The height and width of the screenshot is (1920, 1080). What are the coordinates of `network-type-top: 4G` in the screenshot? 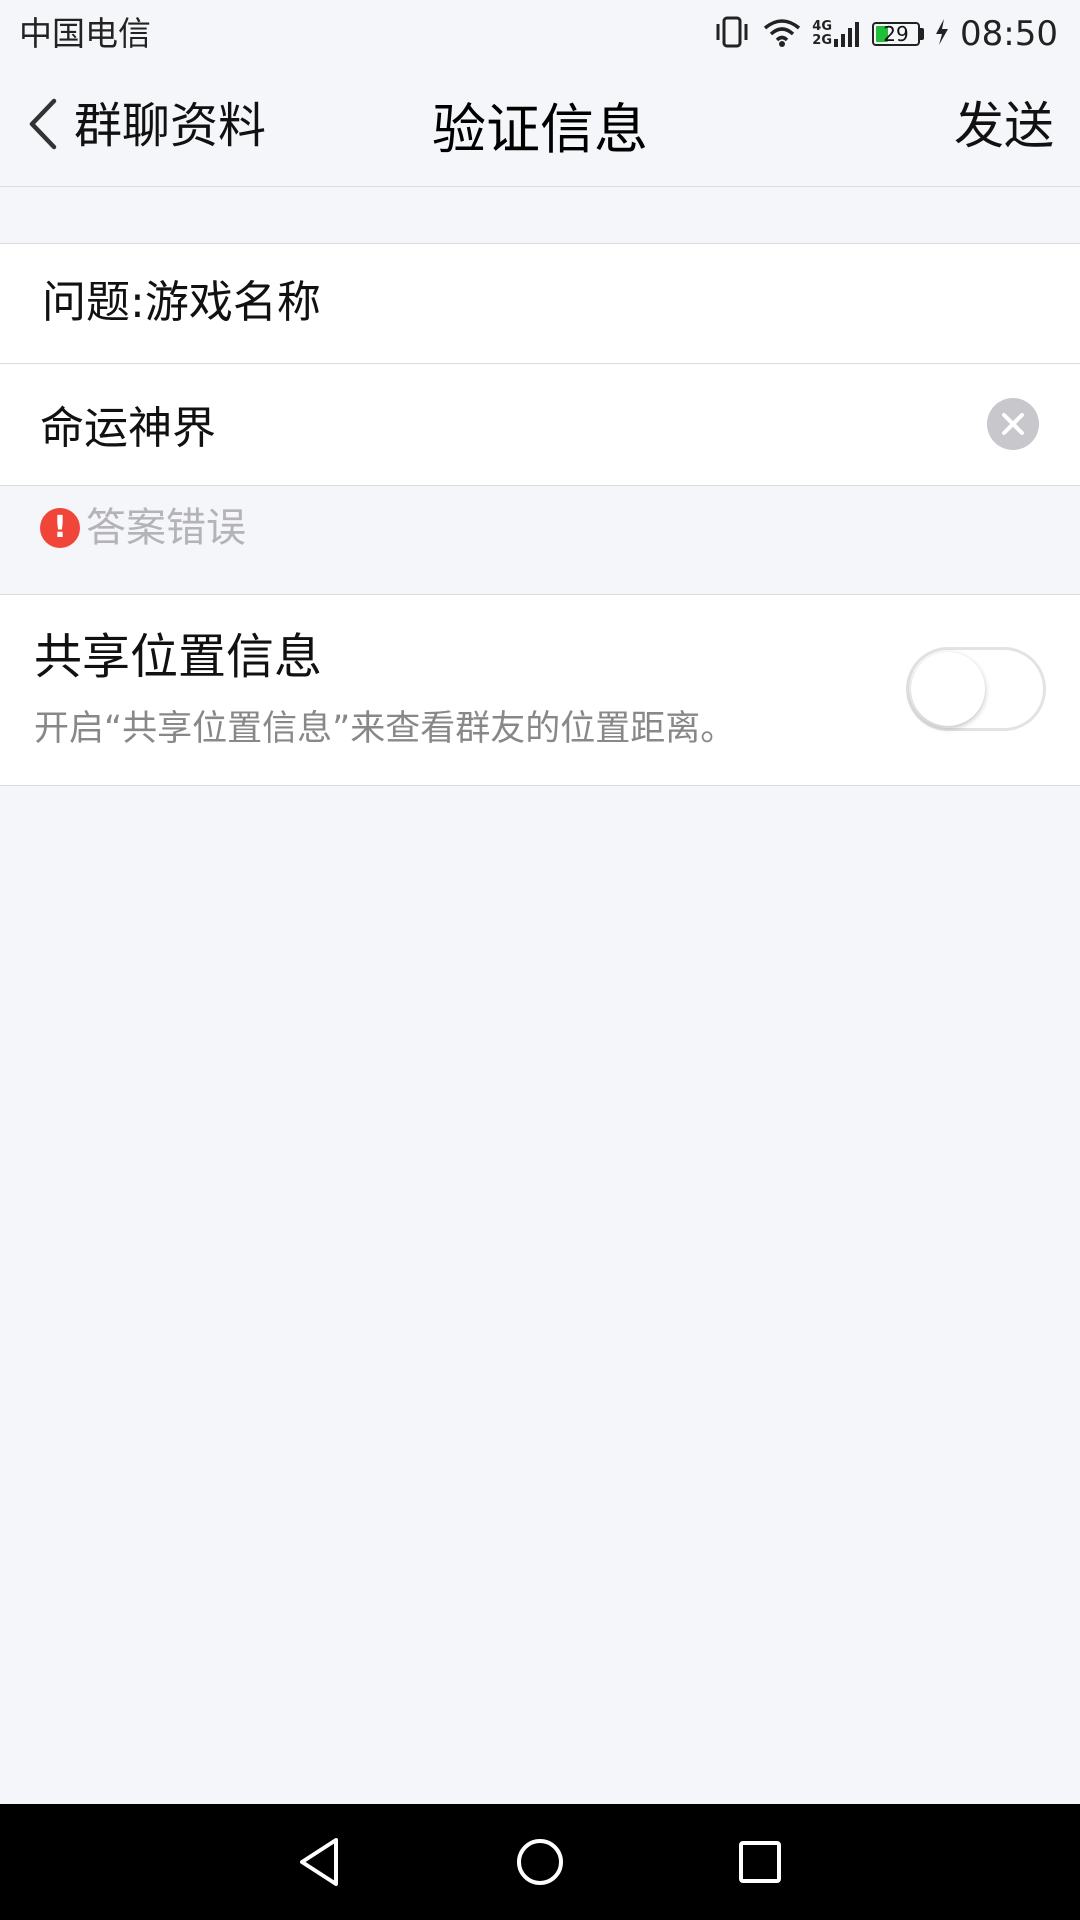 It's located at (822, 26).